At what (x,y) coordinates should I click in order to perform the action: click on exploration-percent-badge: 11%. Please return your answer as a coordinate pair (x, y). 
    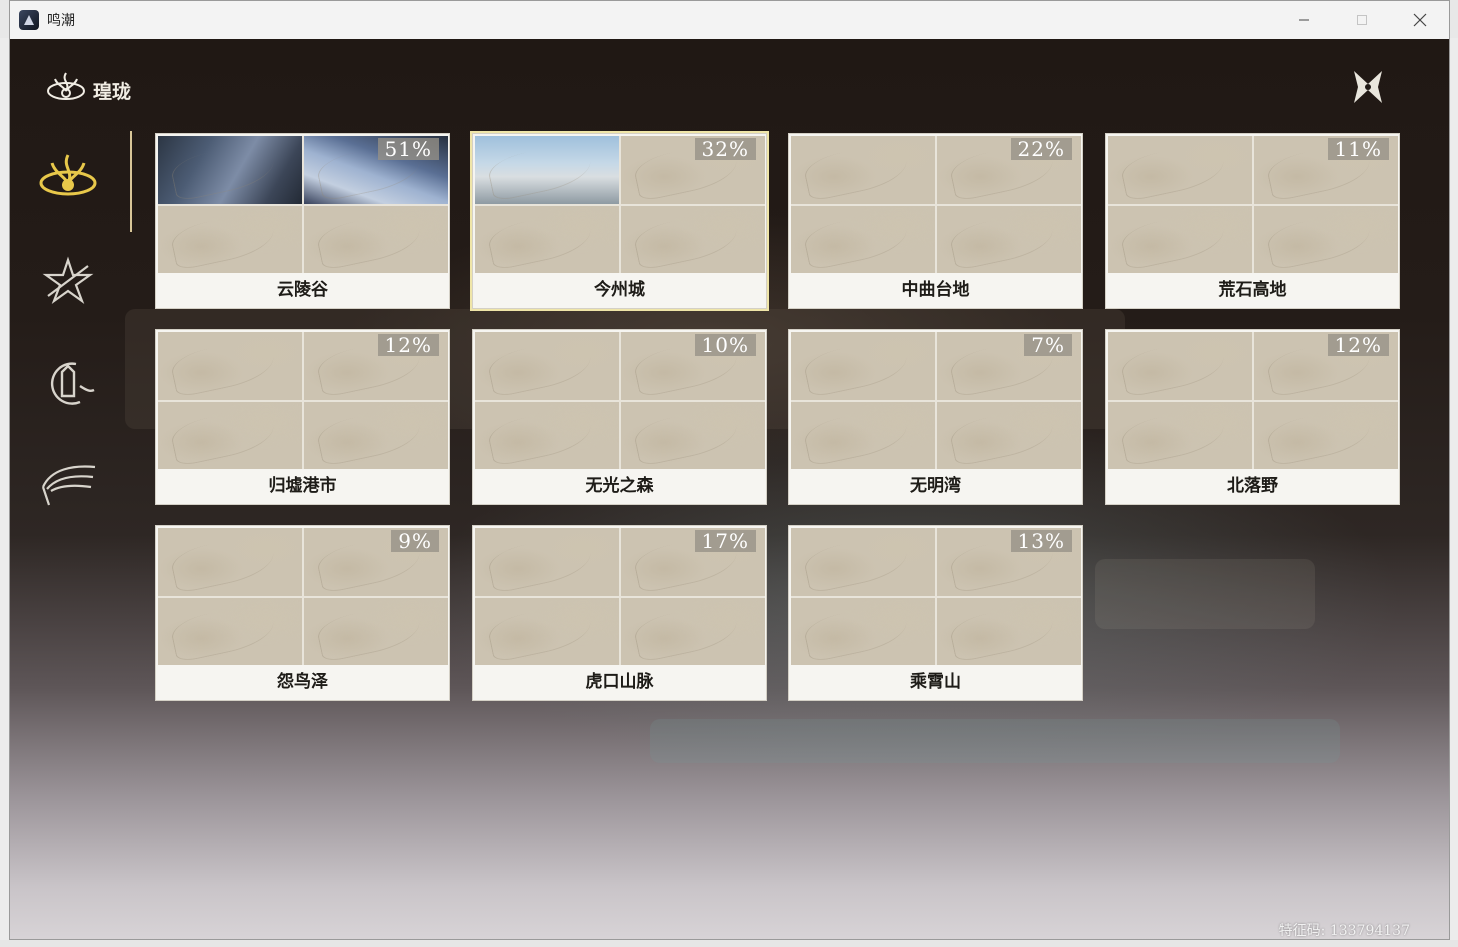
    Looking at the image, I should click on (1358, 149).